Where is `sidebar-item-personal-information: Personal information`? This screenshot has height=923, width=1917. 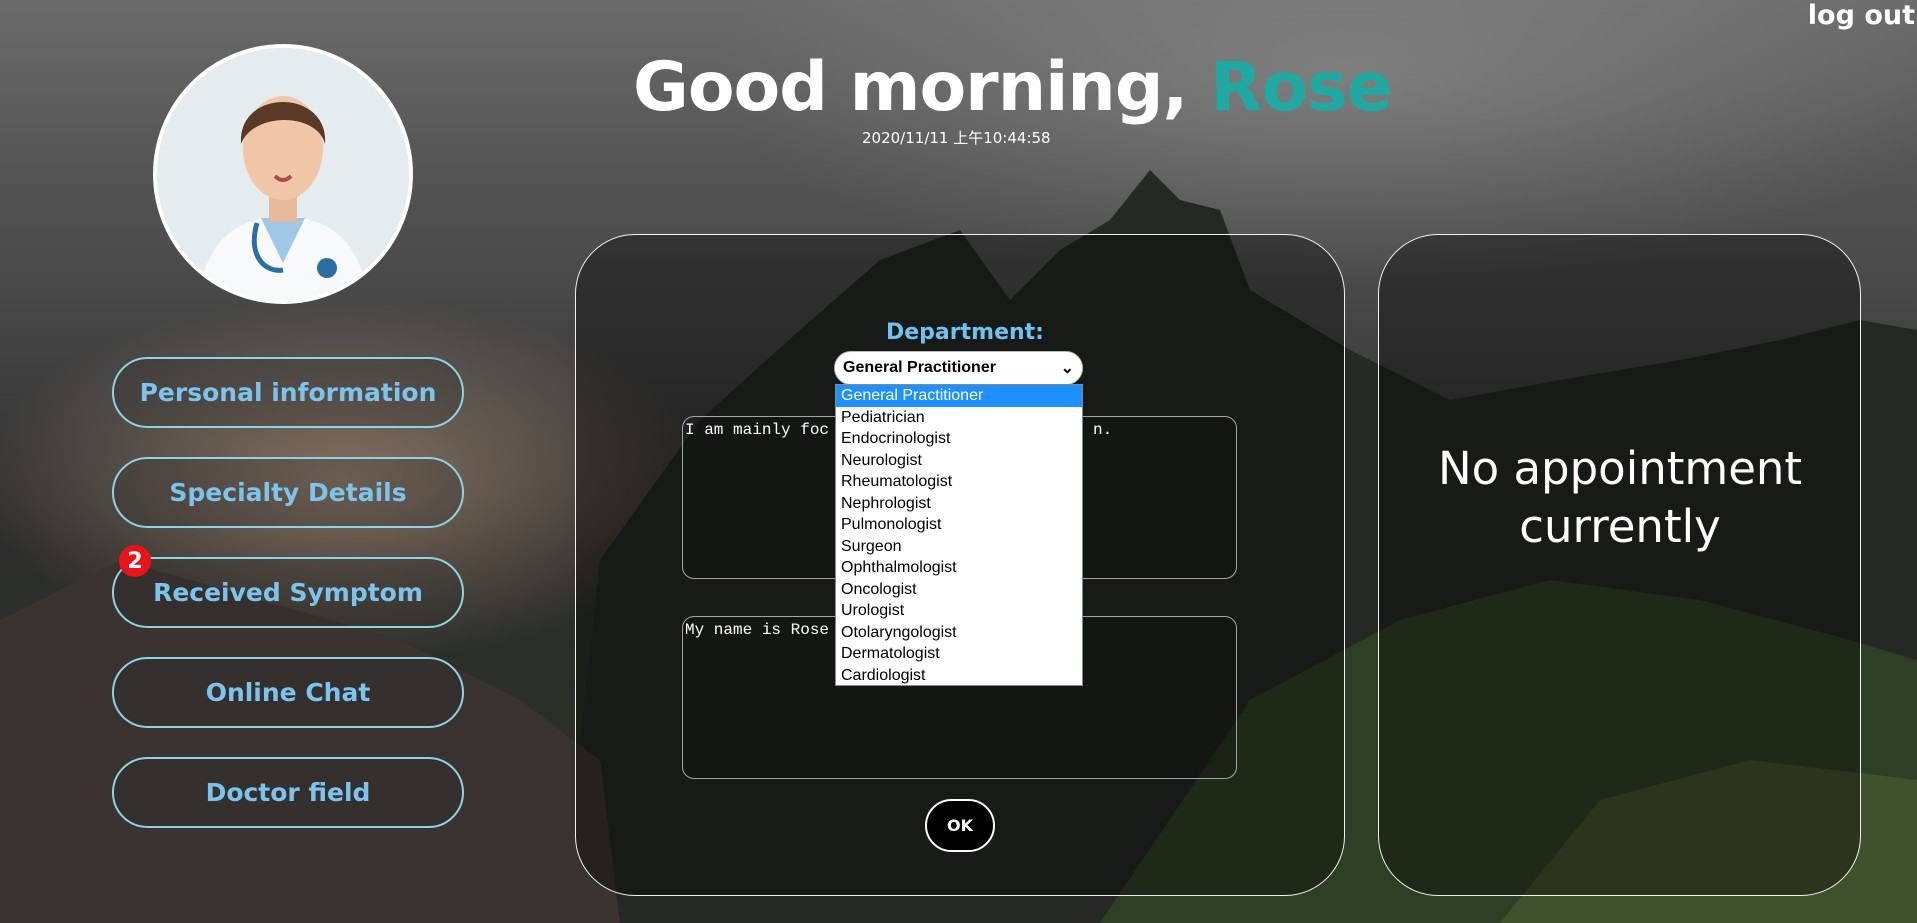 sidebar-item-personal-information: Personal information is located at coordinates (288, 392).